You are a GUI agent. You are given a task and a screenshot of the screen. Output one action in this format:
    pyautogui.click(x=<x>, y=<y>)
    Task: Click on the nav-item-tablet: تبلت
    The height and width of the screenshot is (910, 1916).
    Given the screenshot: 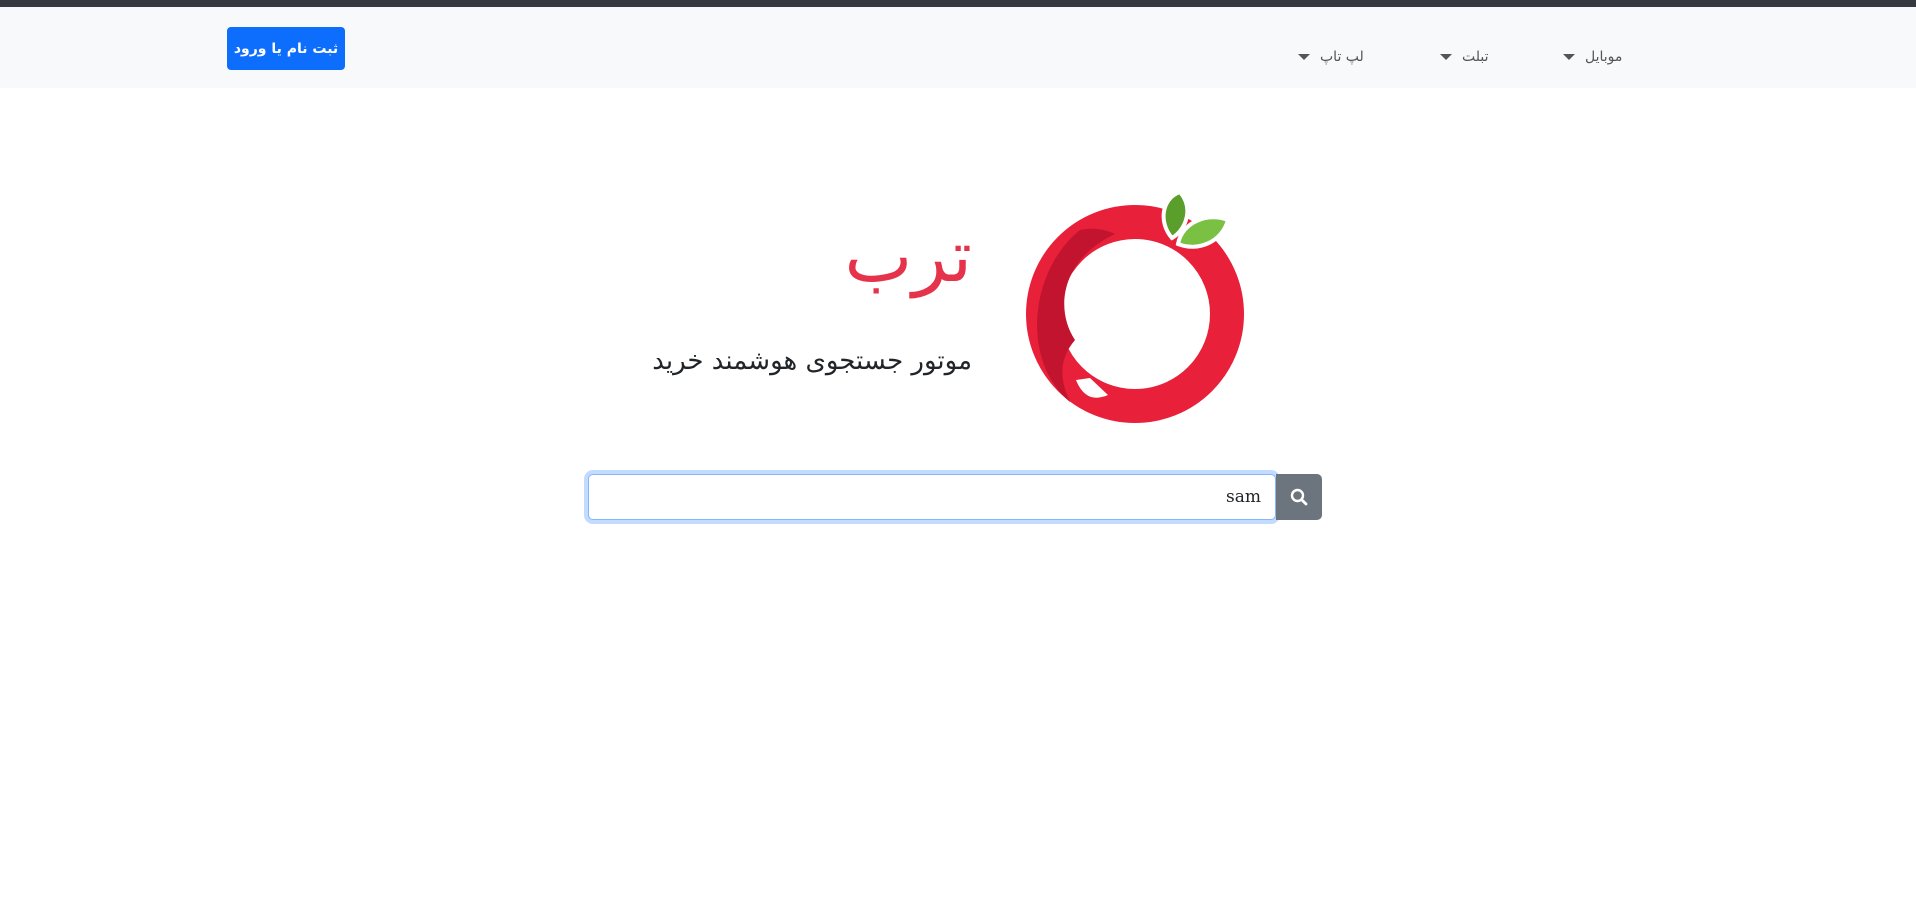 What is the action you would take?
    pyautogui.click(x=1464, y=57)
    